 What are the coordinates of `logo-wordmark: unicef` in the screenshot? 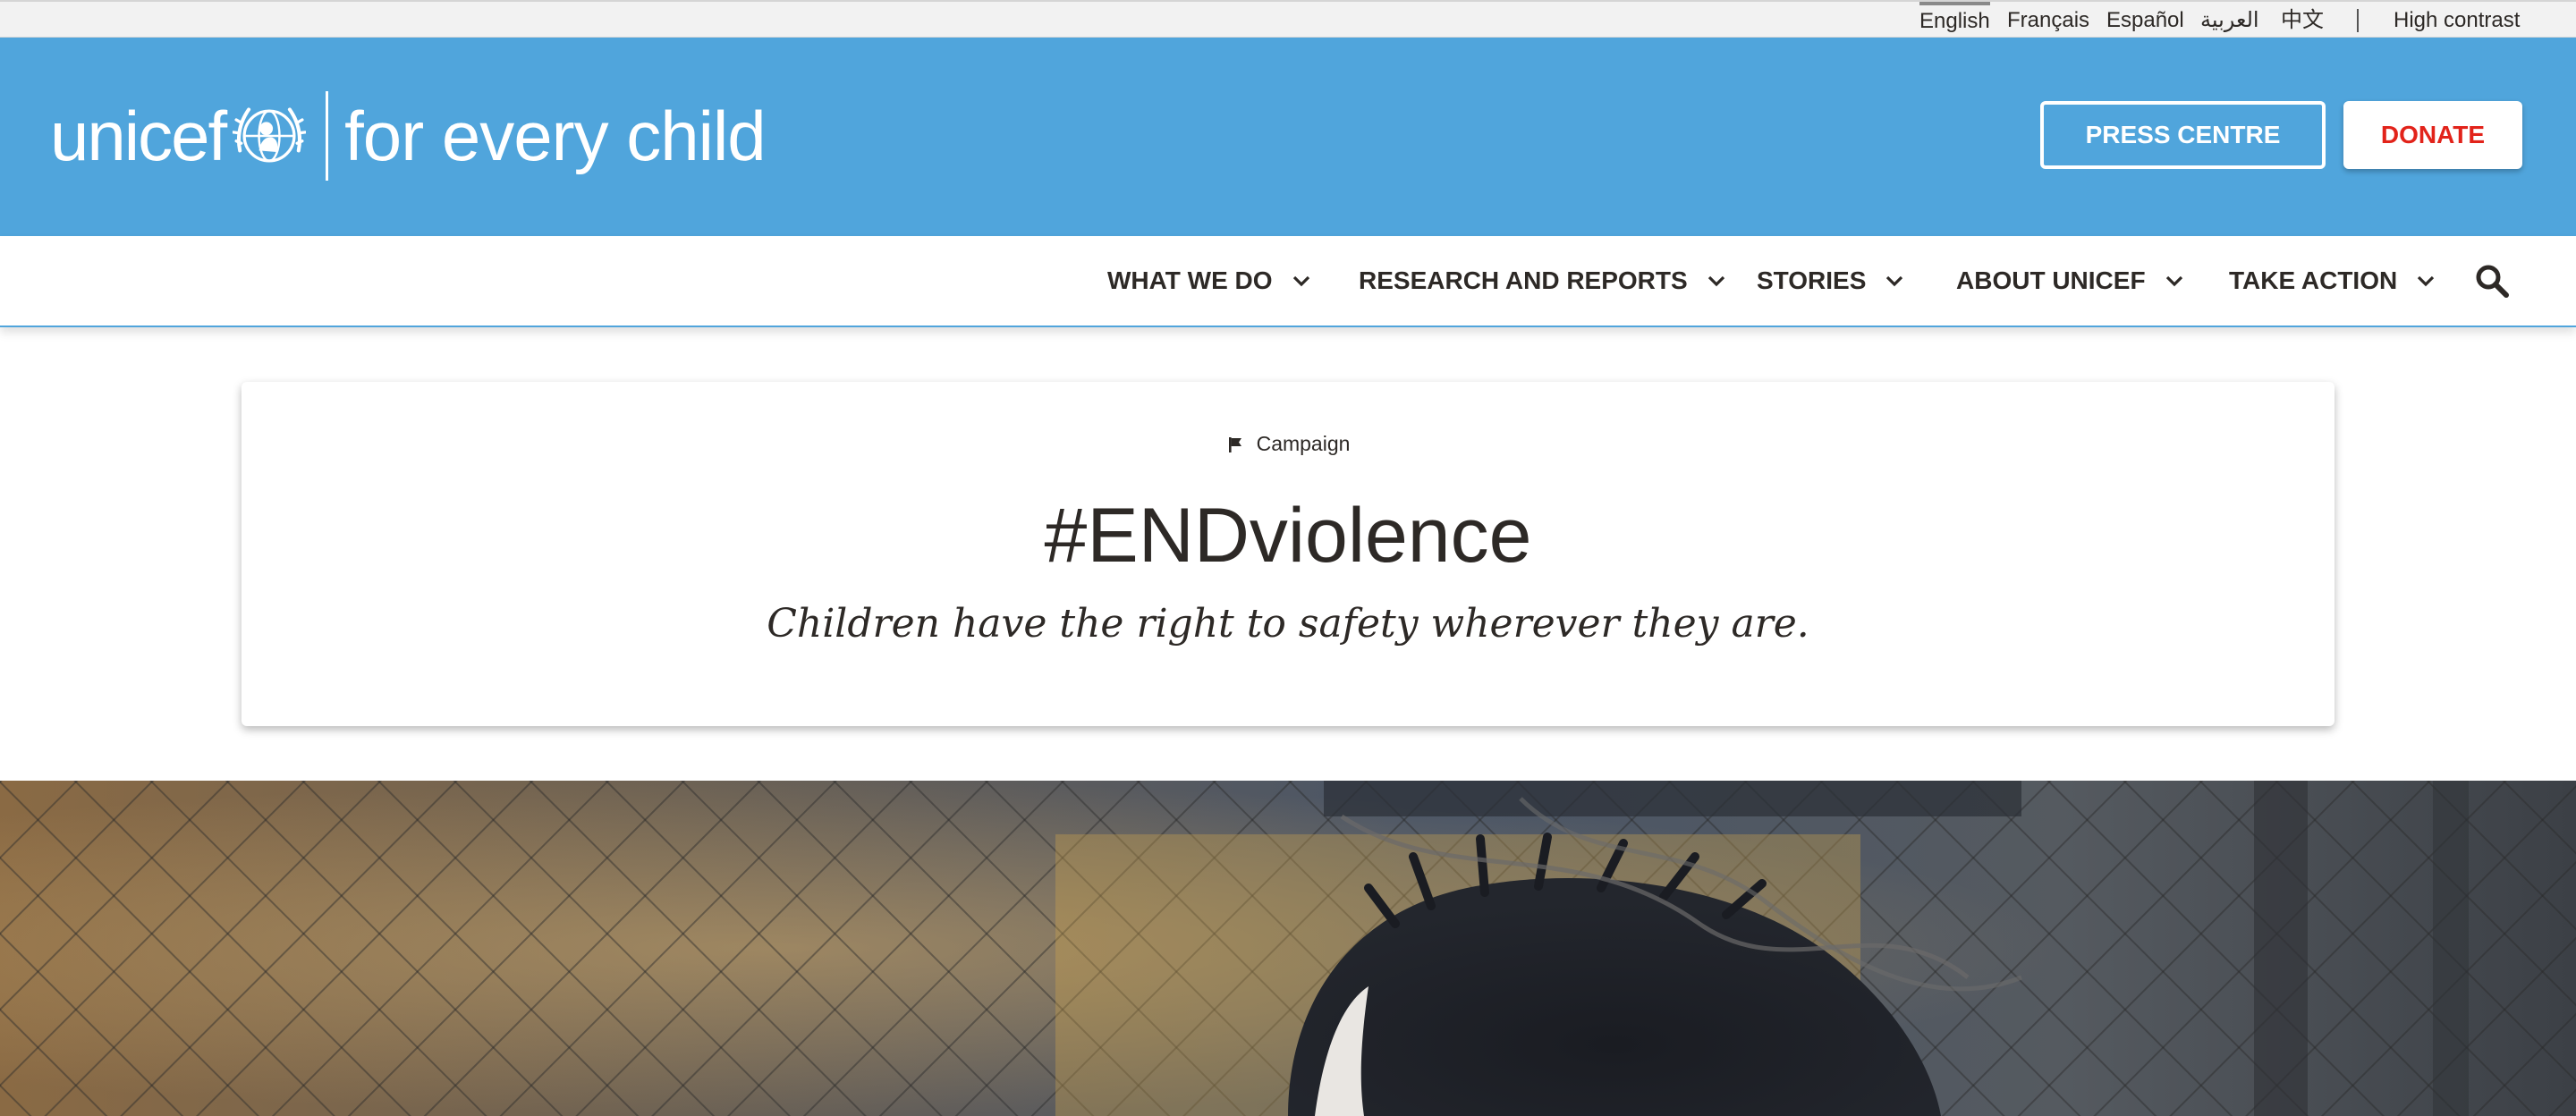 It's located at (138, 136).